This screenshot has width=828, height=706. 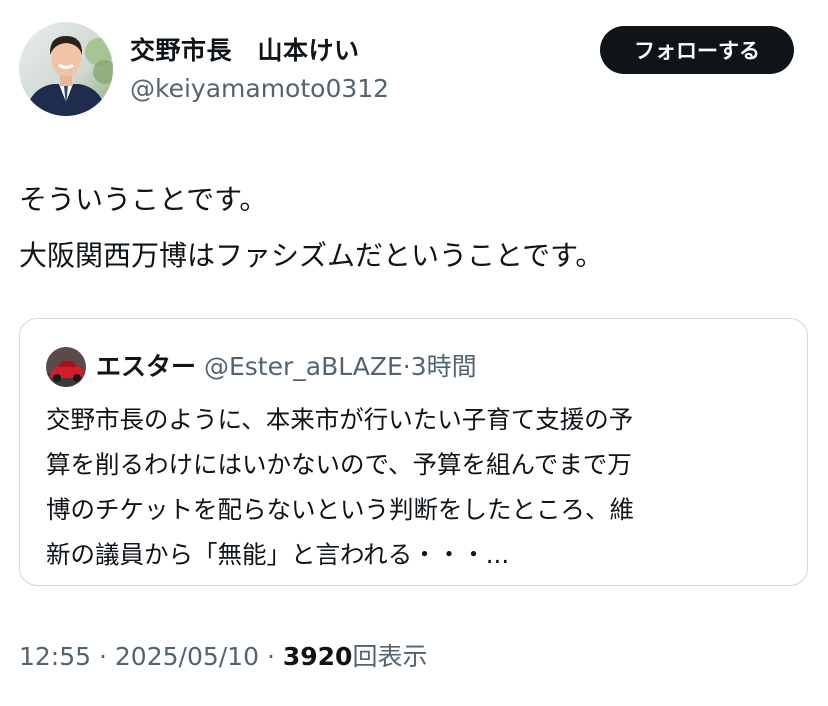 I want to click on quoted-author-handle: @Ester_aBLAZE, so click(x=303, y=366).